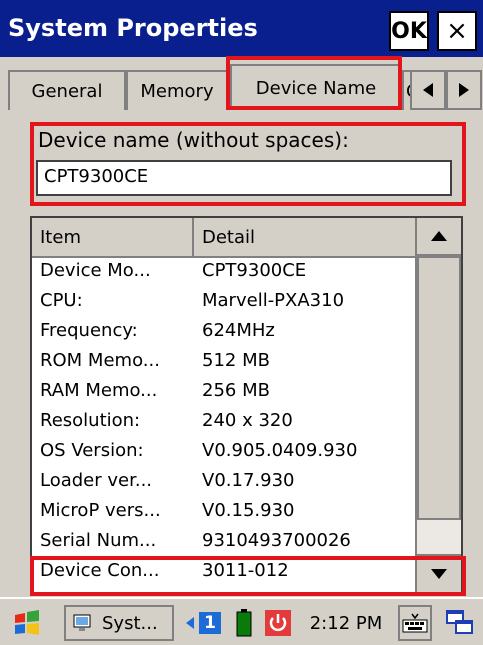 The width and height of the screenshot is (483, 645). I want to click on column-header-detail: Detail, so click(305, 237).